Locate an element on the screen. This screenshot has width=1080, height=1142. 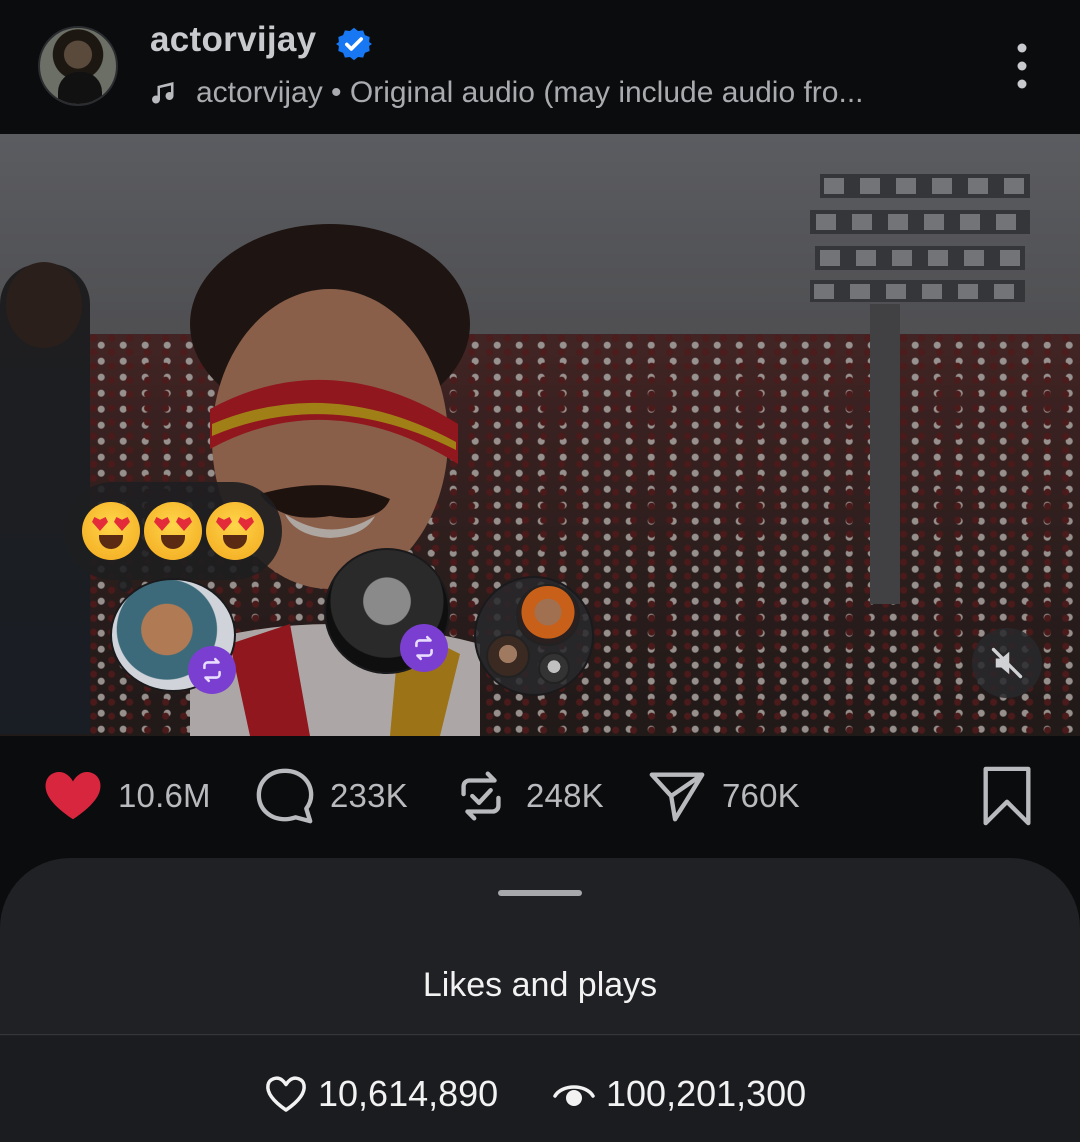
repost-icon is located at coordinates (481, 796).